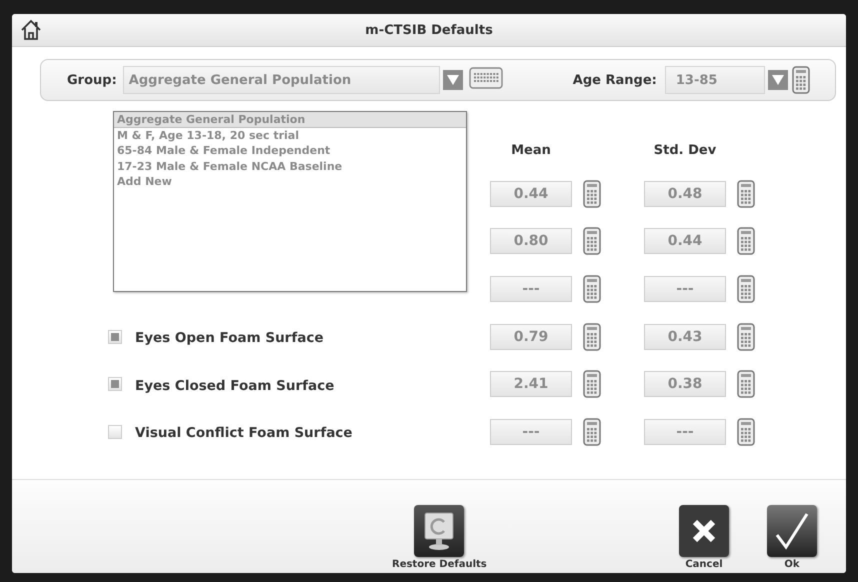  What do you see at coordinates (531, 384) in the screenshot?
I see `mean-field: 2.41` at bounding box center [531, 384].